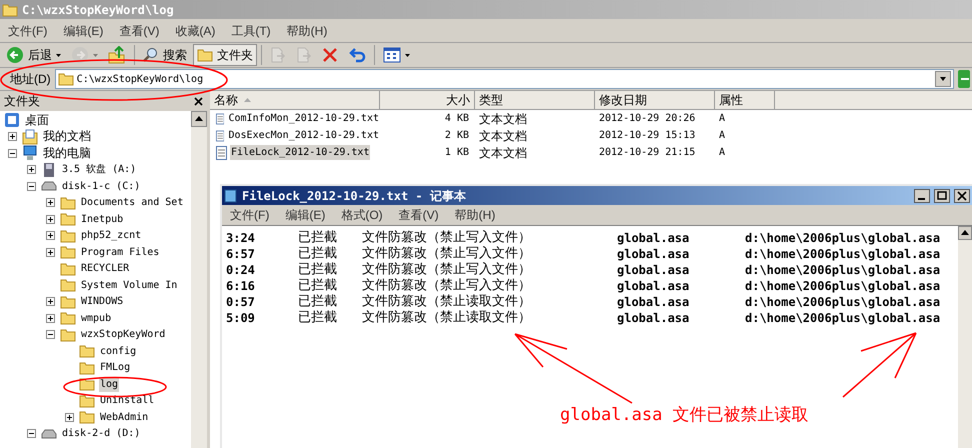  What do you see at coordinates (99, 170) in the screenshot?
I see `tree-item: 3.5 软盘 (A:)` at bounding box center [99, 170].